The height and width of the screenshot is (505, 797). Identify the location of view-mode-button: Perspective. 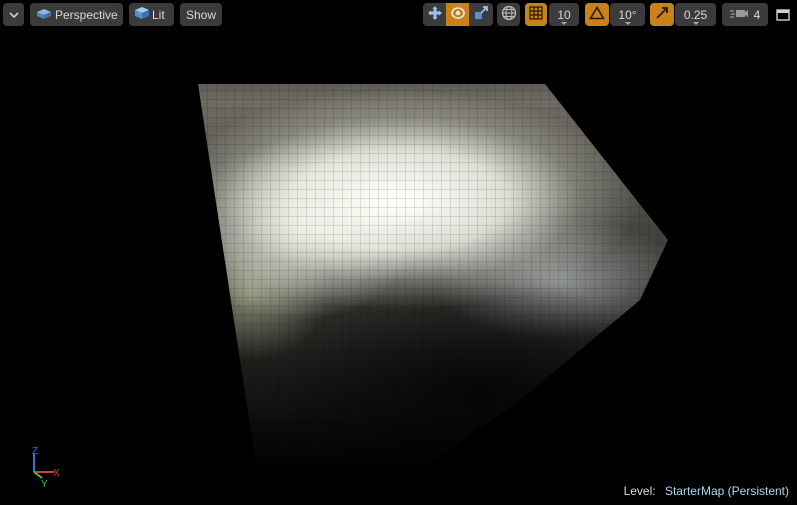
(76, 14).